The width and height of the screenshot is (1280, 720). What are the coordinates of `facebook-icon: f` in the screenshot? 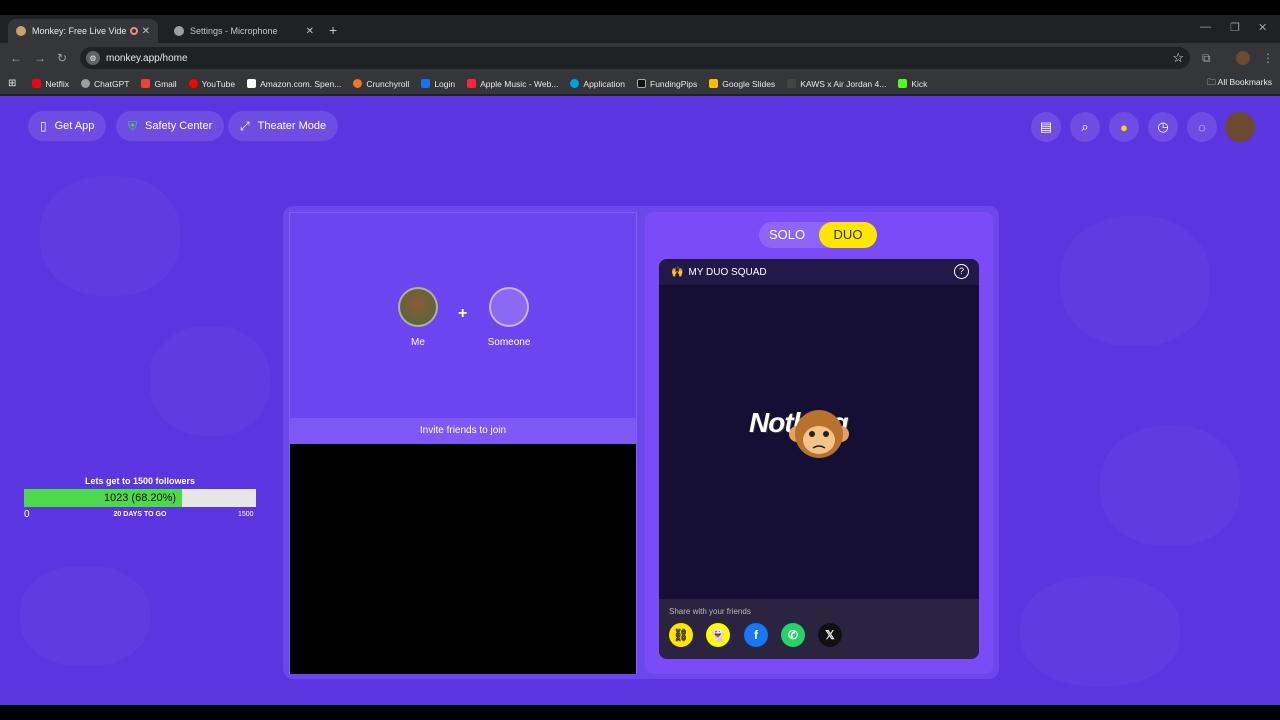 It's located at (756, 635).